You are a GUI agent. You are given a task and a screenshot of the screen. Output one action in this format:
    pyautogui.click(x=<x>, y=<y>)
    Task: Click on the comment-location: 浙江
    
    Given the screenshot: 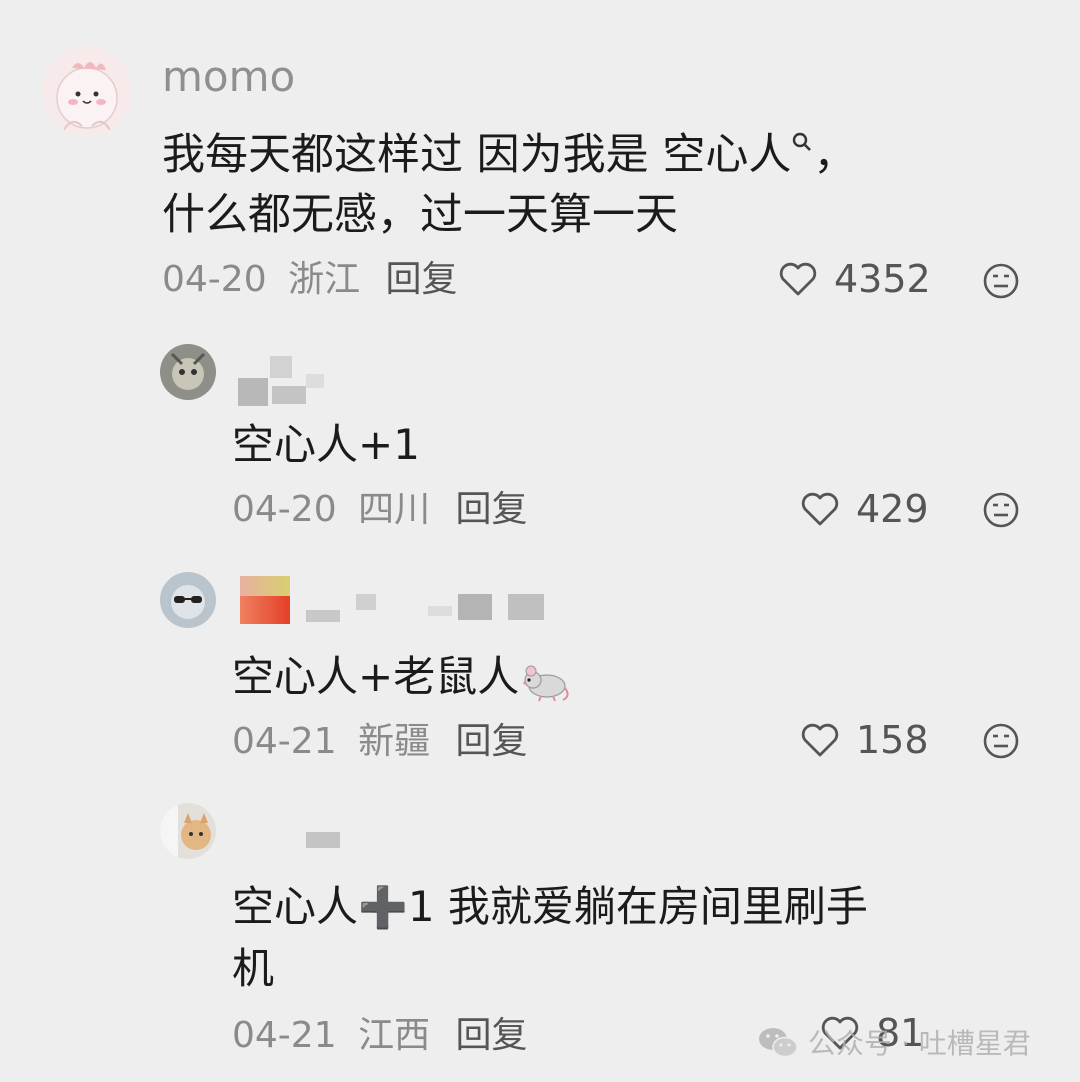 What is the action you would take?
    pyautogui.click(x=324, y=279)
    